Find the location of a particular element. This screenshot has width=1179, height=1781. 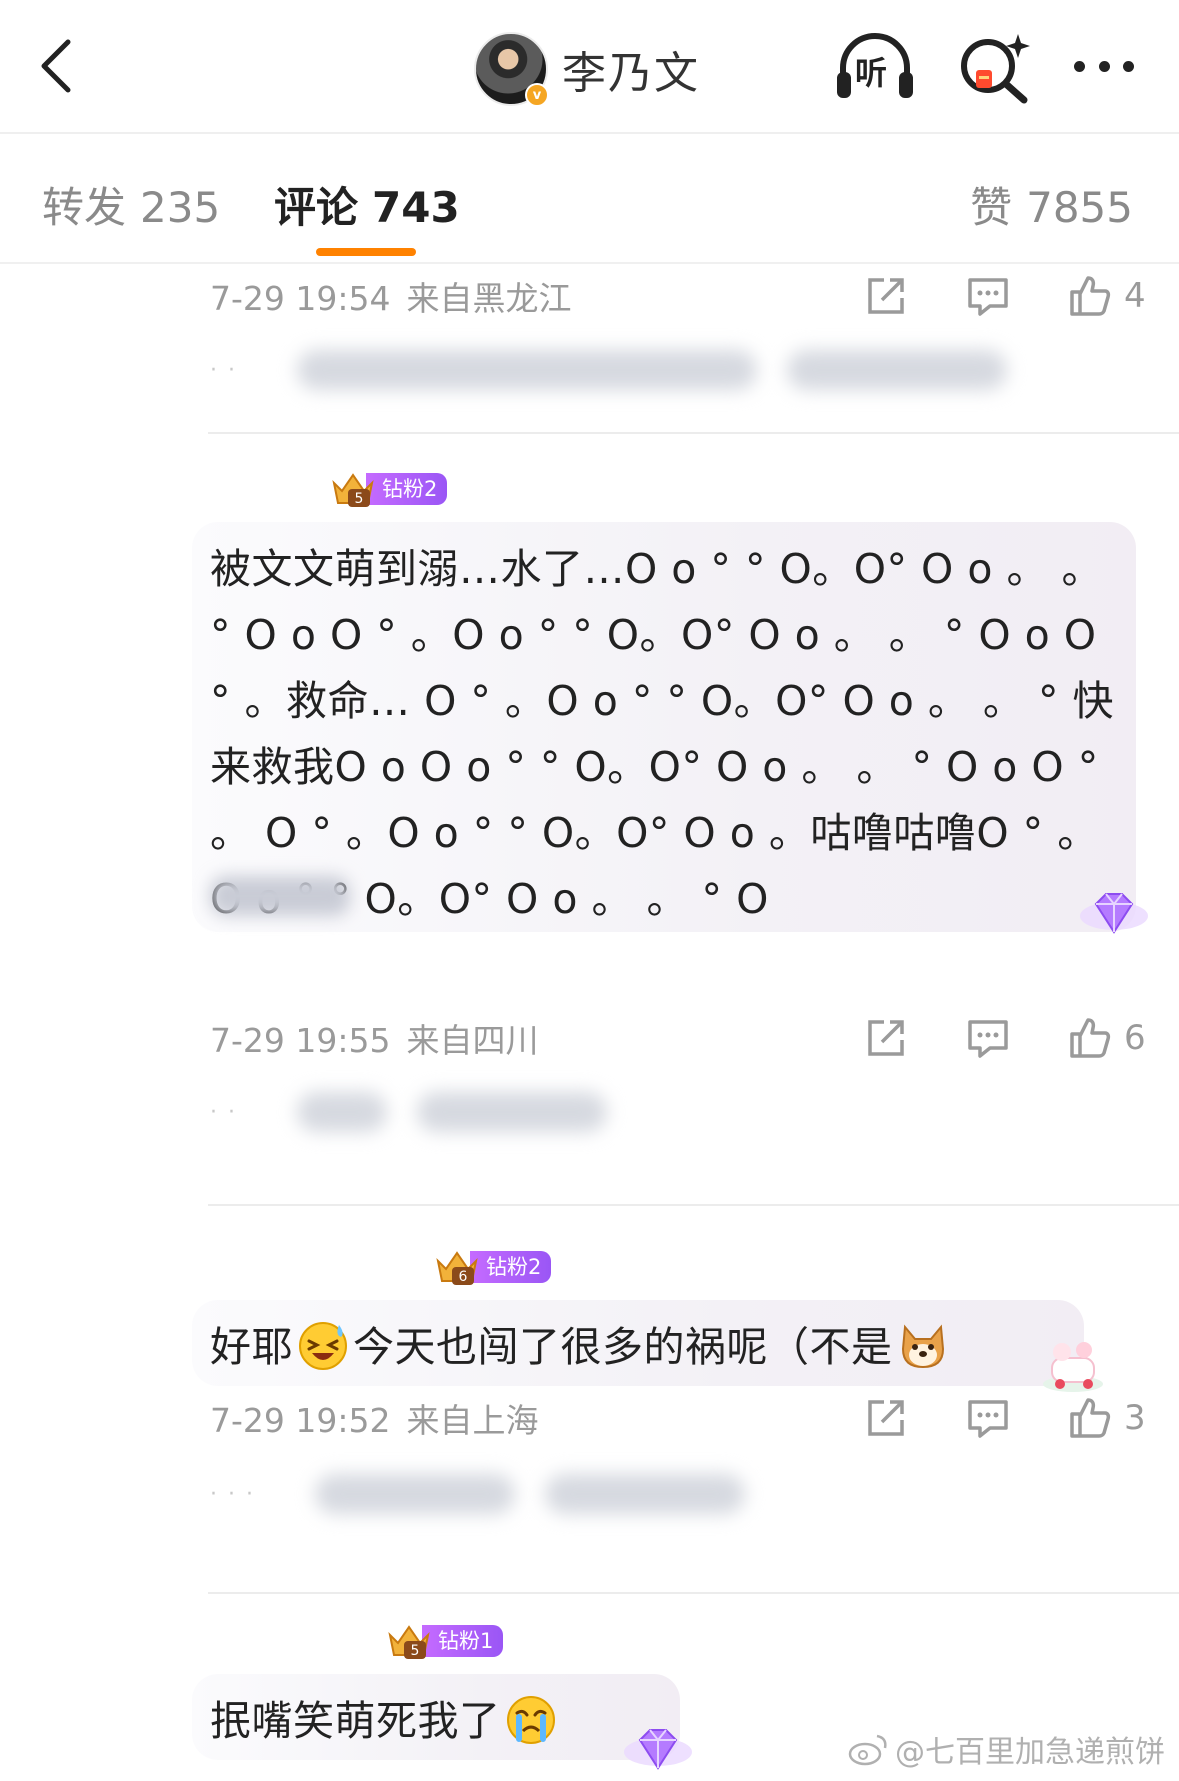

fan-level-badge: 5 钻粉2 is located at coordinates (389, 489).